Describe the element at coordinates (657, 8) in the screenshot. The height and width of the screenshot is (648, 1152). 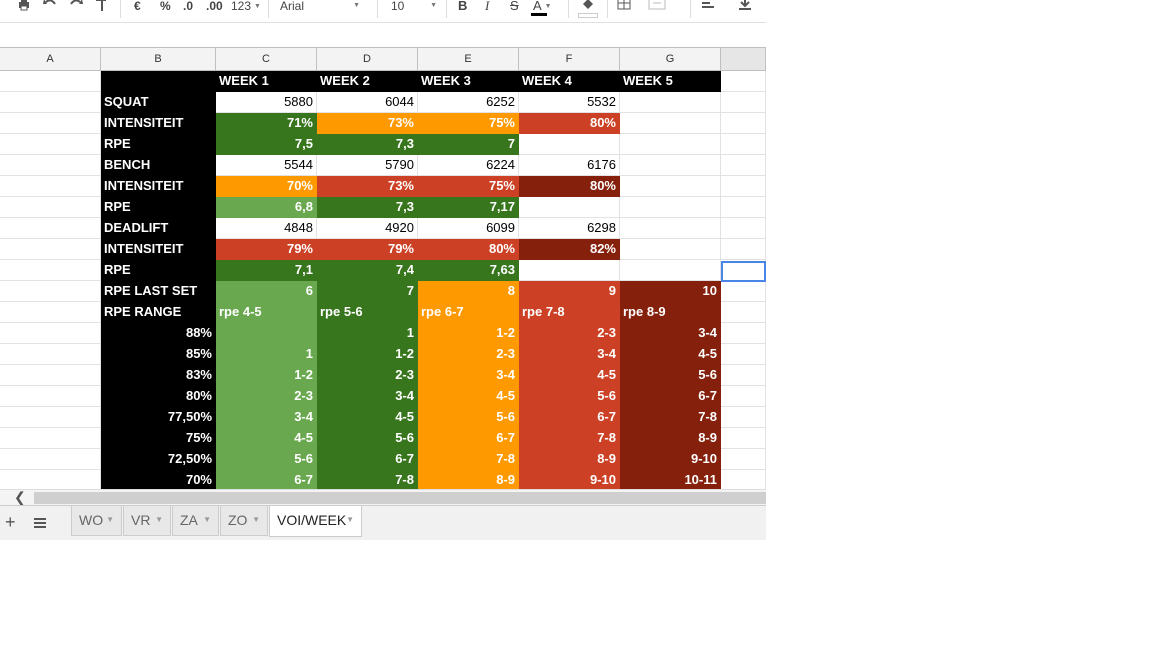
I see `merge-cells-icon` at that location.